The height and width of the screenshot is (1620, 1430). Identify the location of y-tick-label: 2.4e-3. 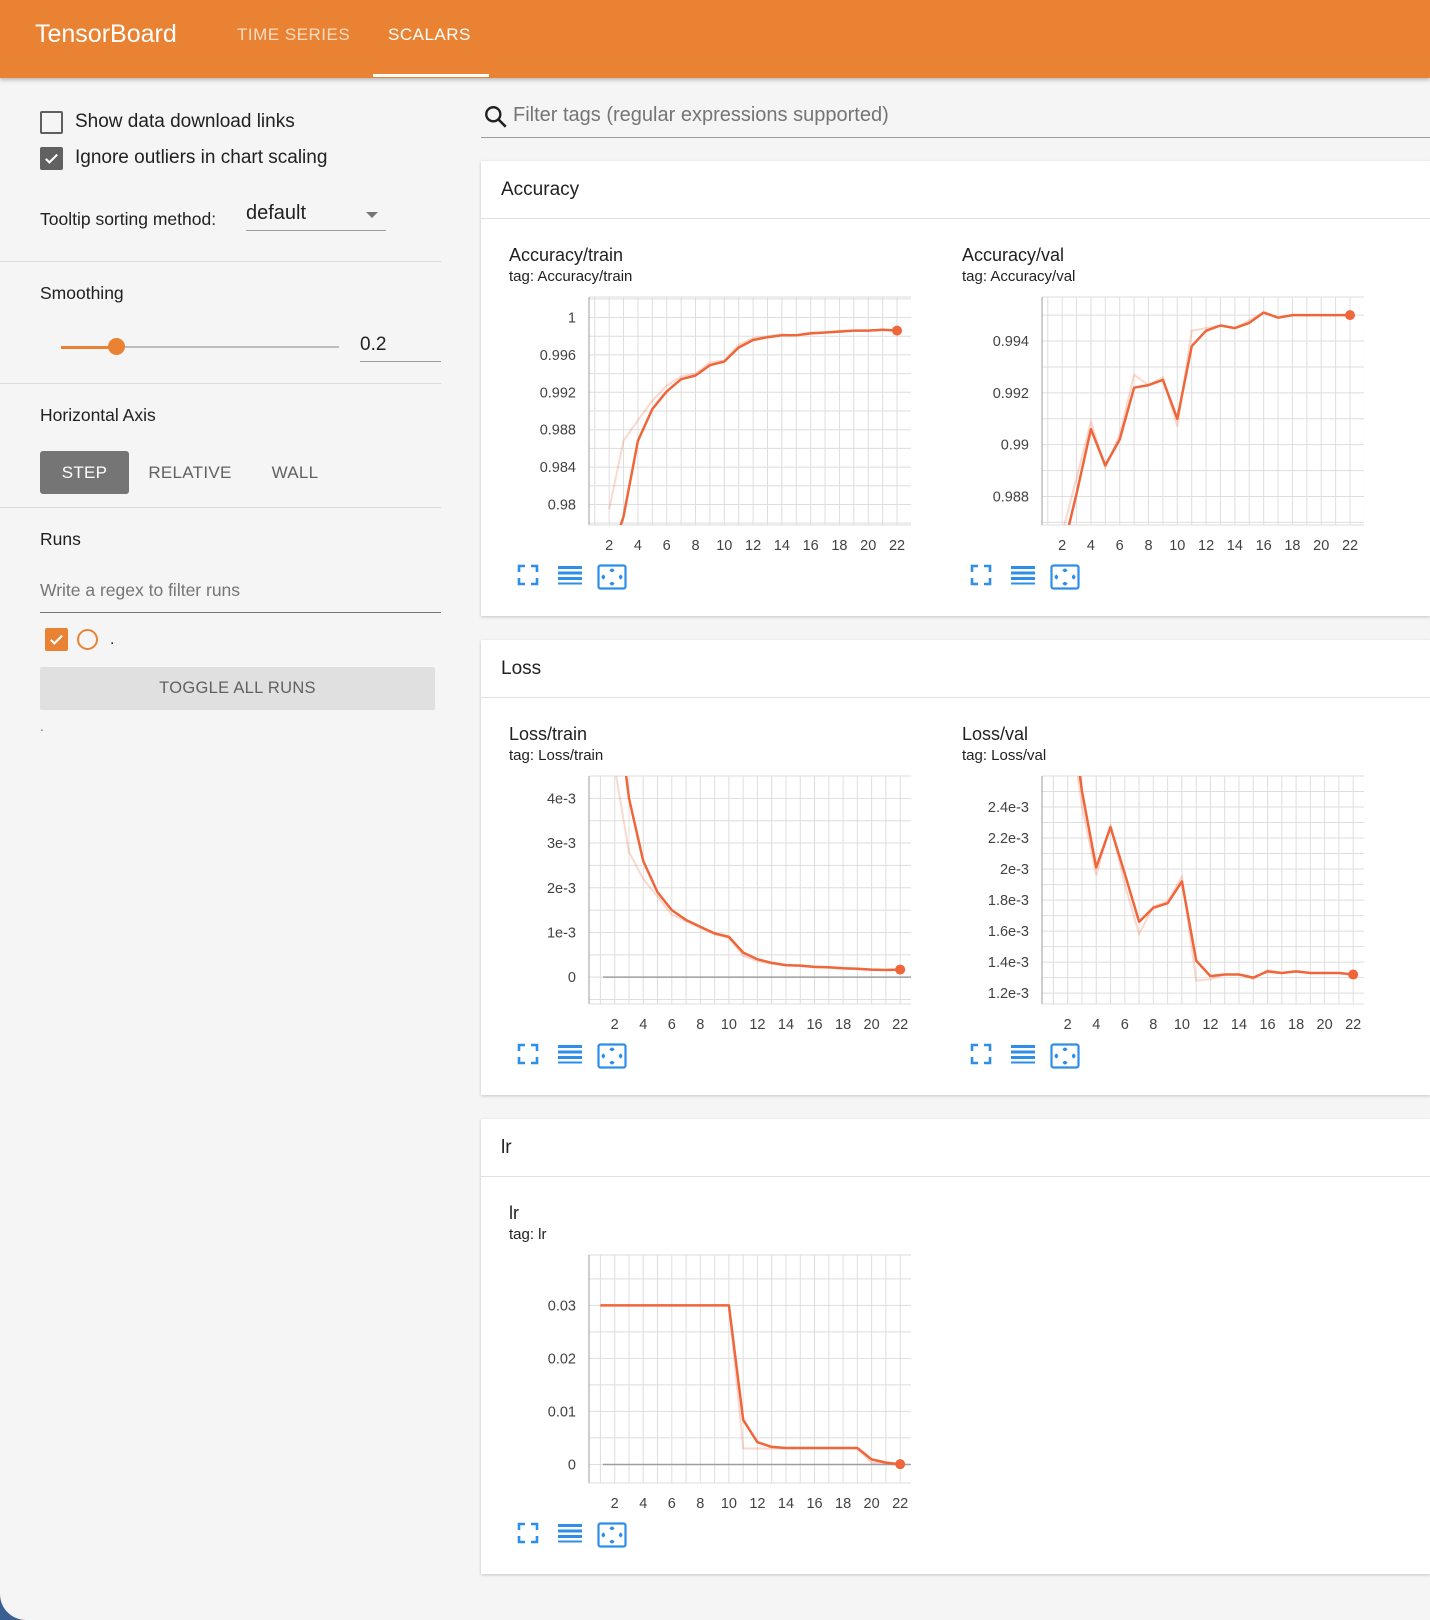
(1008, 808).